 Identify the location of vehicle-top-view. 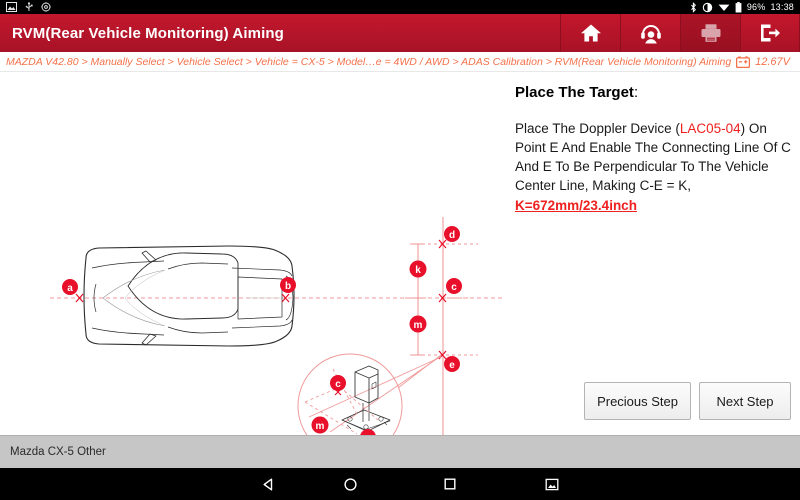
(189, 296).